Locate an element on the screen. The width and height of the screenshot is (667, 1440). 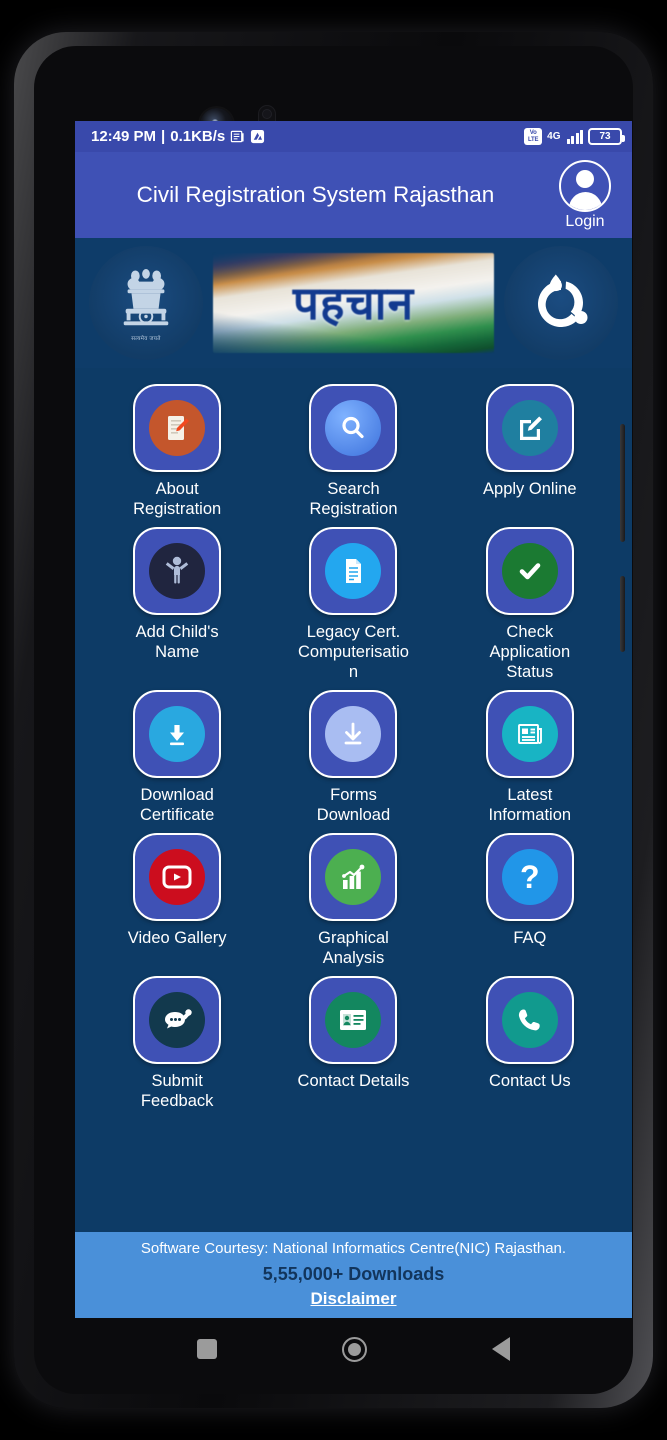
signal-bars-icon is located at coordinates (574, 136).